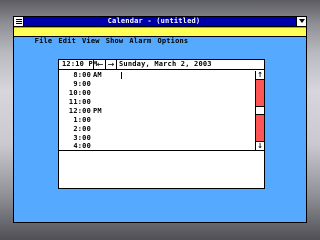 The height and width of the screenshot is (240, 320). I want to click on slot-time: 12:00, so click(79, 111).